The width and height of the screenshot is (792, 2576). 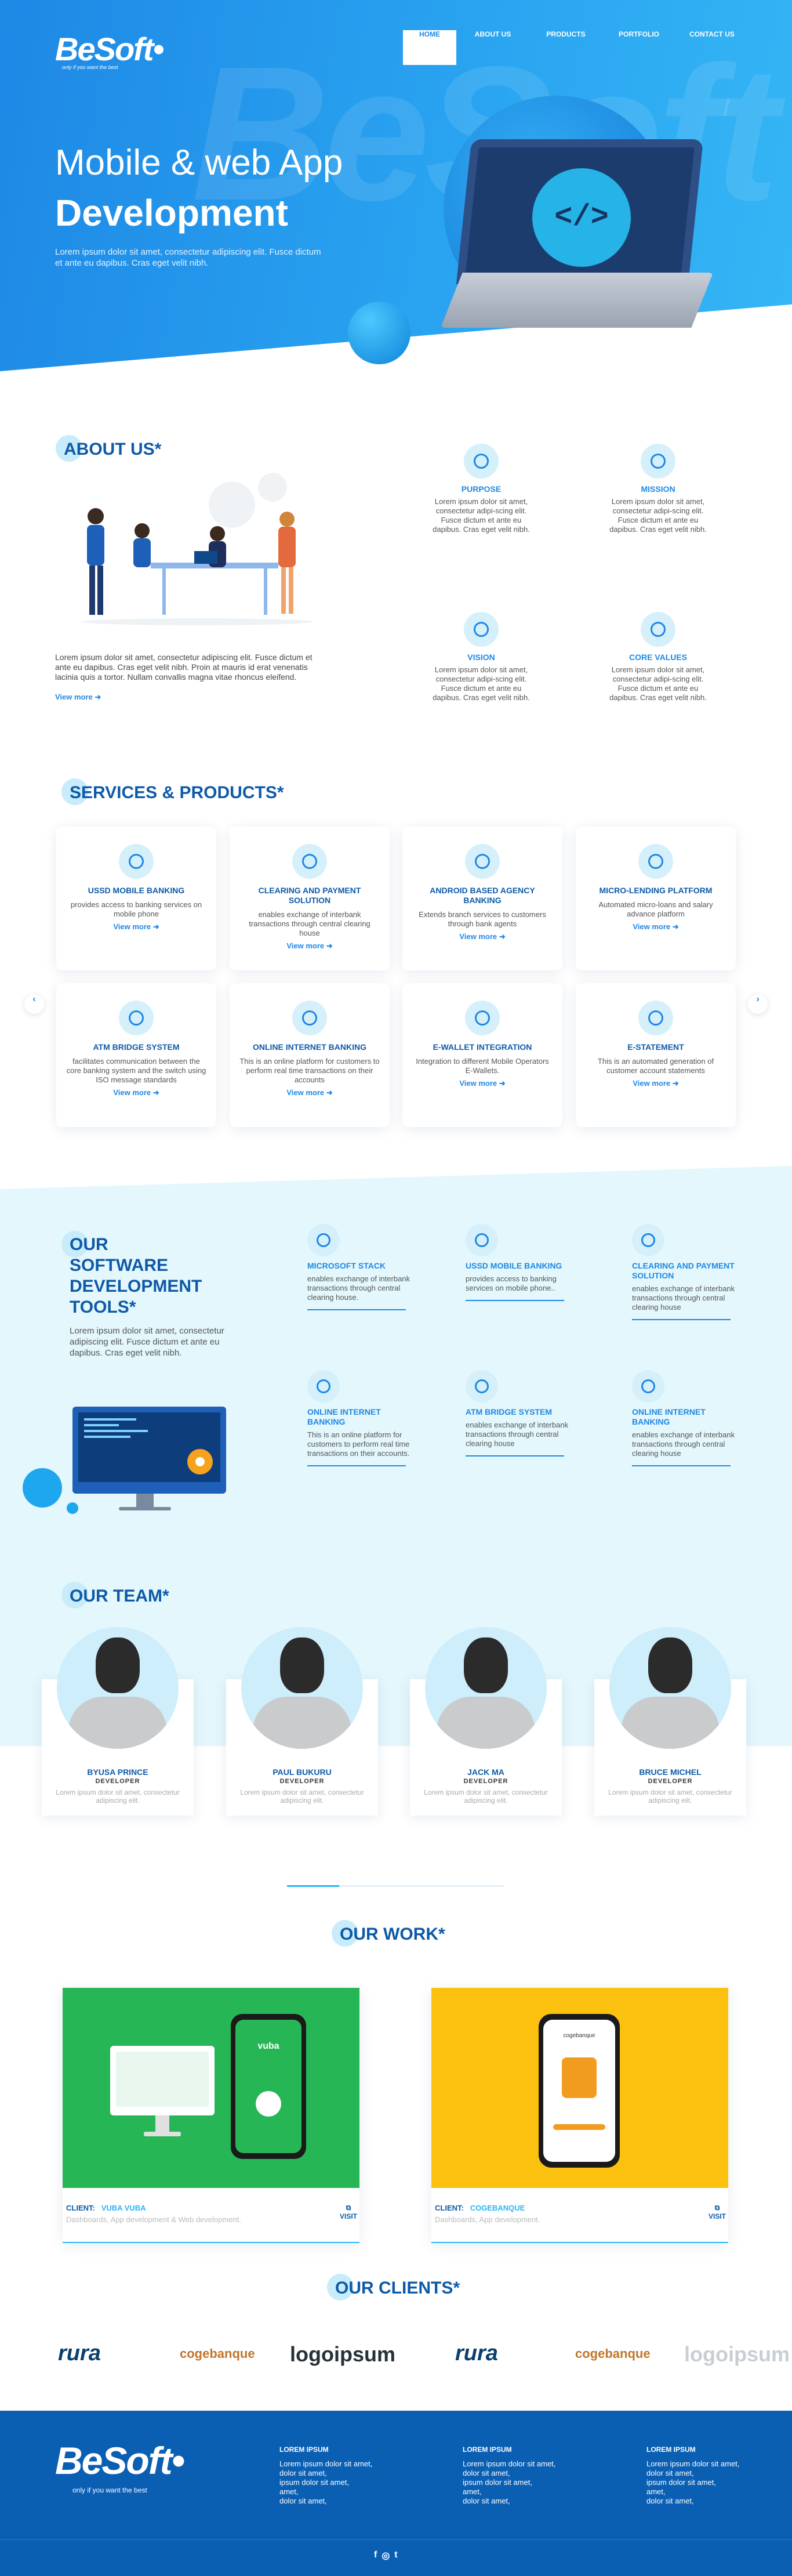 What do you see at coordinates (115, 1595) in the screenshot?
I see `team-heading: OUR TEAM*` at bounding box center [115, 1595].